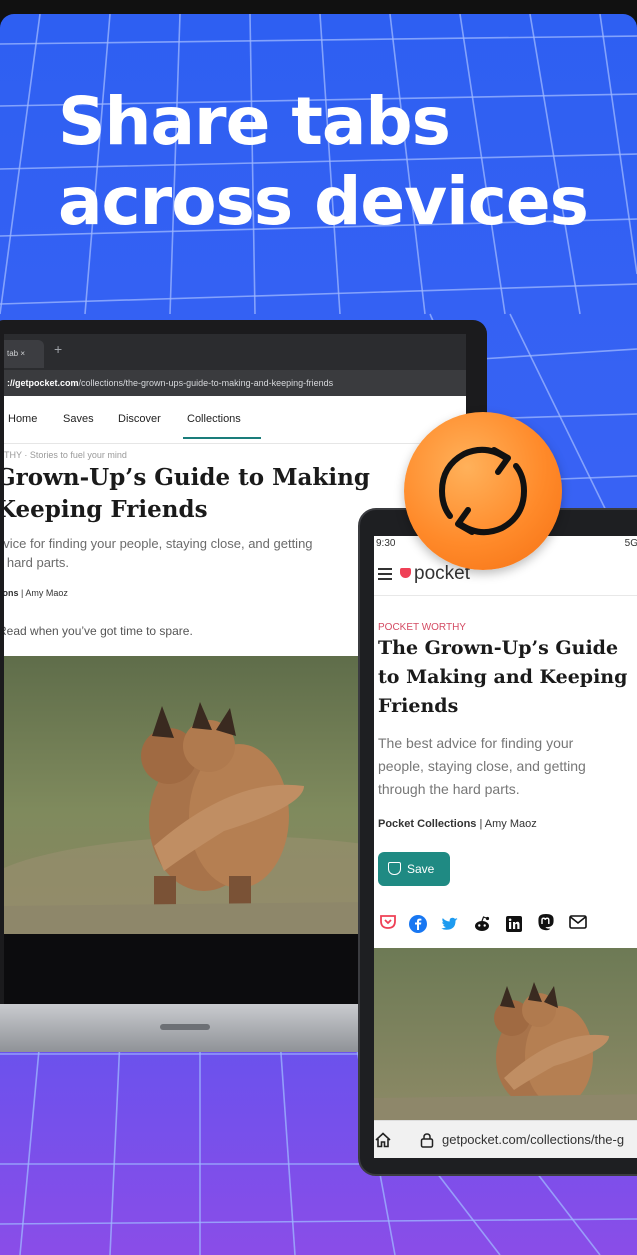 This screenshot has height=1255, width=637. I want to click on twitter-icon, so click(450, 924).